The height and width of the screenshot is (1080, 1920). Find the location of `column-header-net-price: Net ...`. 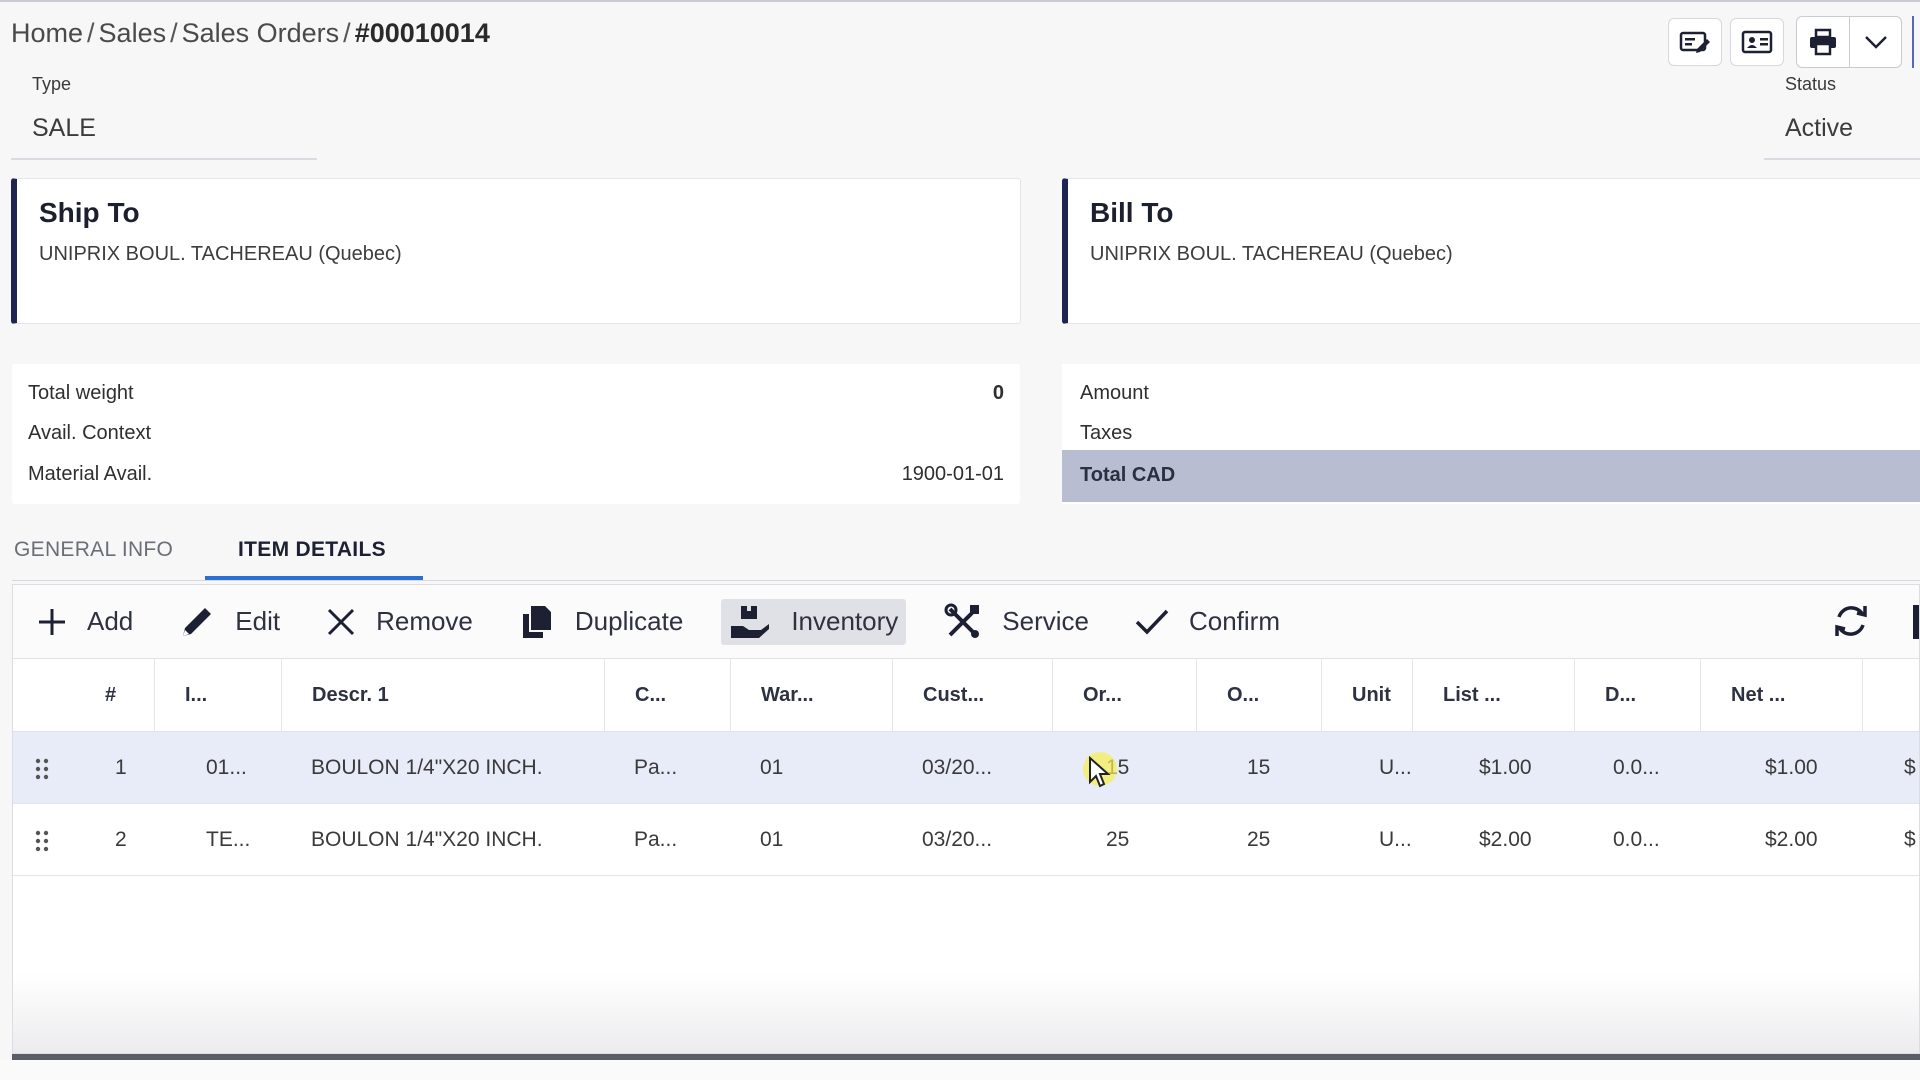

column-header-net-price: Net ... is located at coordinates (1781, 695).